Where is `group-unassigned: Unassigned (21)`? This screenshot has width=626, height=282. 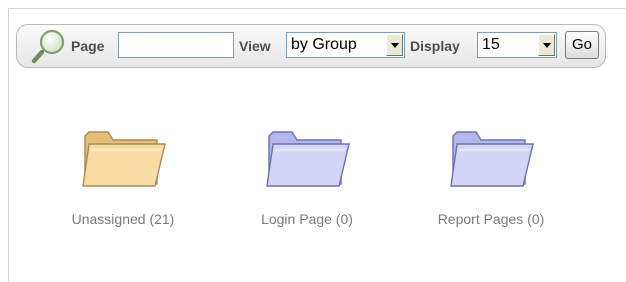
group-unassigned: Unassigned (21) is located at coordinates (123, 178).